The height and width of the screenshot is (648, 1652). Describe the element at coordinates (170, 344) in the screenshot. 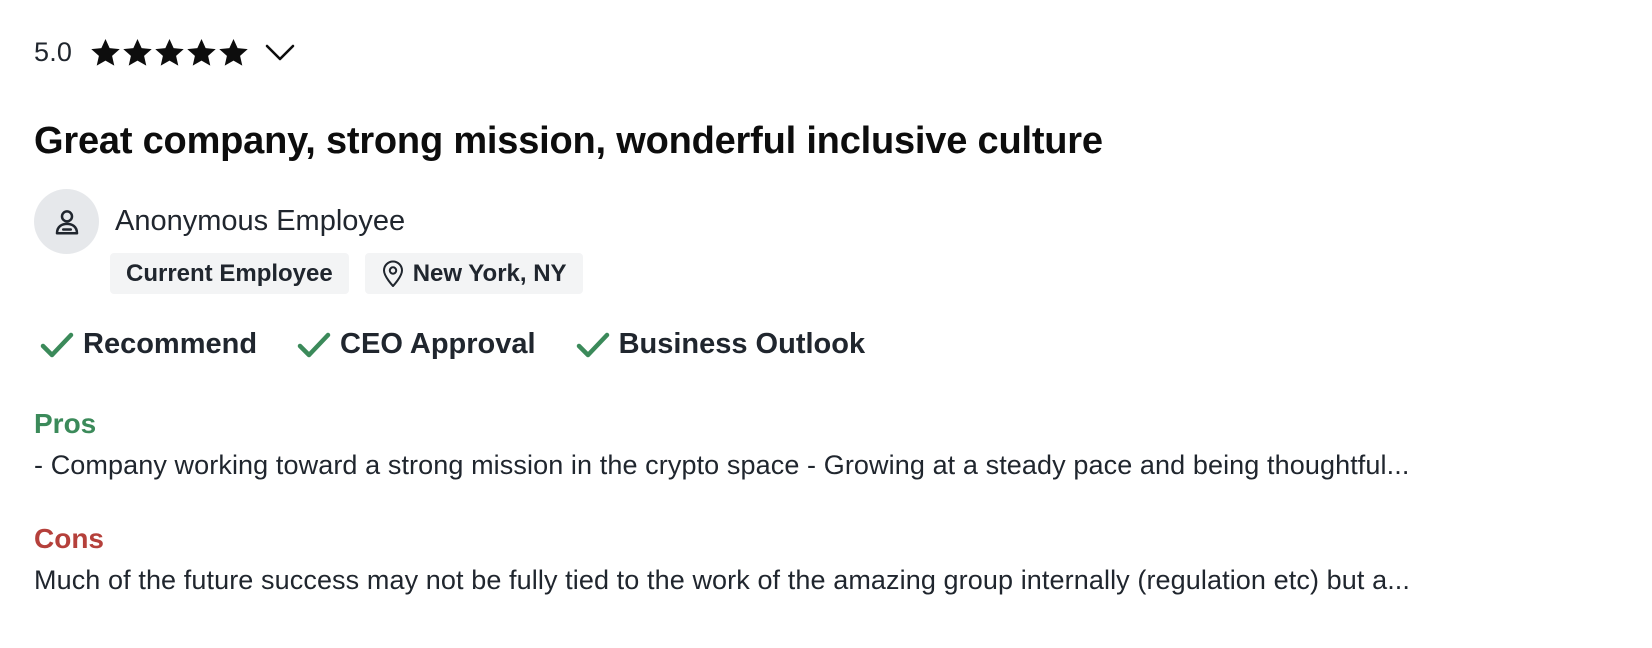

I see `recommend-label: Recommend` at that location.